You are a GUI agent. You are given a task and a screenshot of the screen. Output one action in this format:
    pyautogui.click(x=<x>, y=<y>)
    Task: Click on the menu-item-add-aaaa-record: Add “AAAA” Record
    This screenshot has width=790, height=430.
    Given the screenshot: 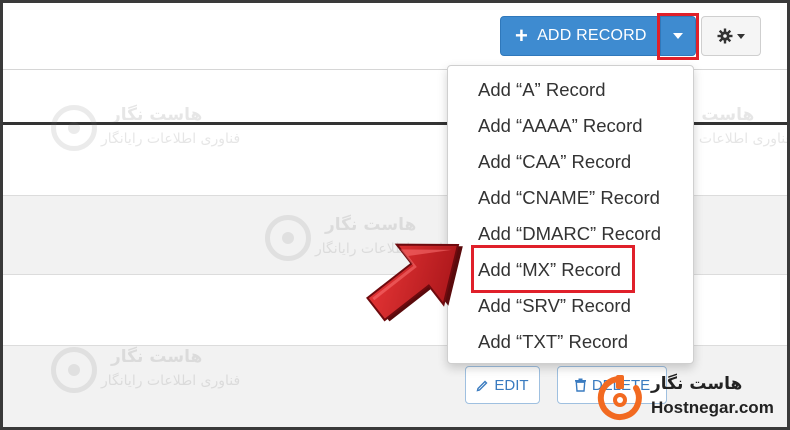 What is the action you would take?
    pyautogui.click(x=570, y=126)
    